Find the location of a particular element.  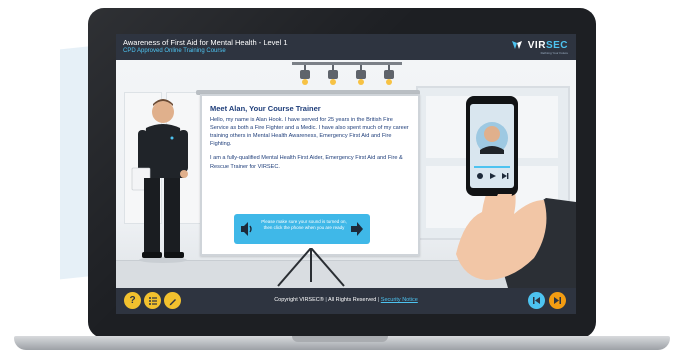

brand-tagline: Defining Your Future is located at coordinates (554, 53).